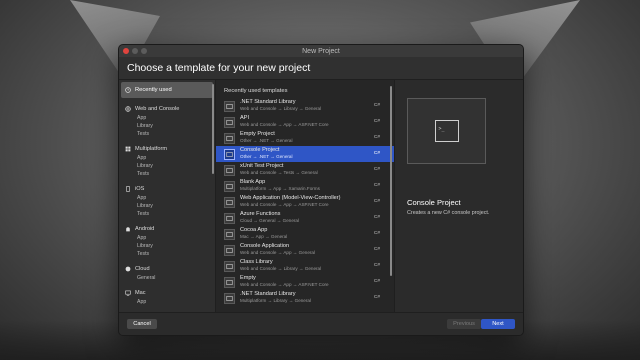  Describe the element at coordinates (167, 189) in the screenshot. I see `sidebar-category-ios: iOS` at that location.